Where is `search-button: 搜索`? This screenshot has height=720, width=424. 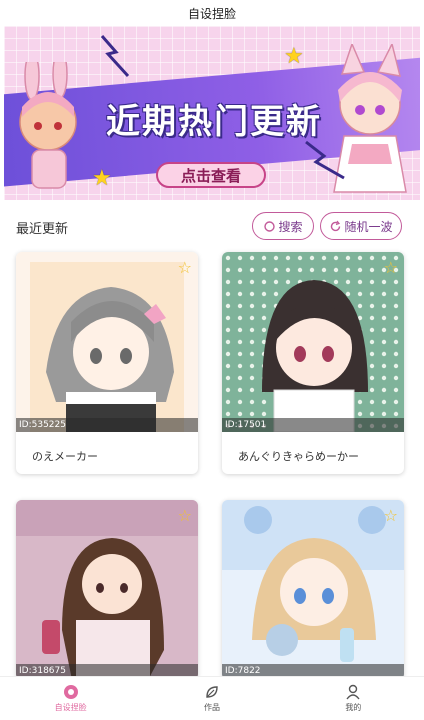 search-button: 搜索 is located at coordinates (283, 226).